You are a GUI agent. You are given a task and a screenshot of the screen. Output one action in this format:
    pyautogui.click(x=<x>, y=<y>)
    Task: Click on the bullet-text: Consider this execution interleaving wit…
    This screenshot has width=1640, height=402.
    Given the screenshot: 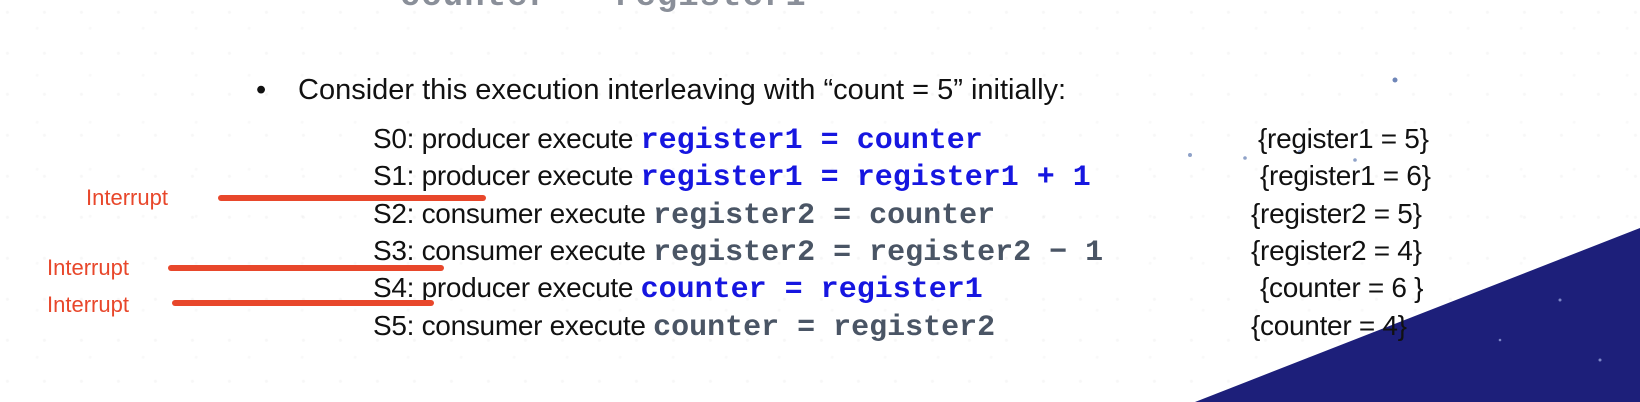 What is the action you would take?
    pyautogui.click(x=682, y=90)
    